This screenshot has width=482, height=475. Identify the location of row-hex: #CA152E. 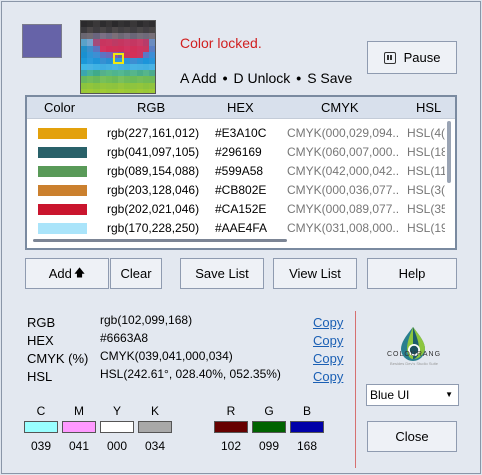
(241, 209).